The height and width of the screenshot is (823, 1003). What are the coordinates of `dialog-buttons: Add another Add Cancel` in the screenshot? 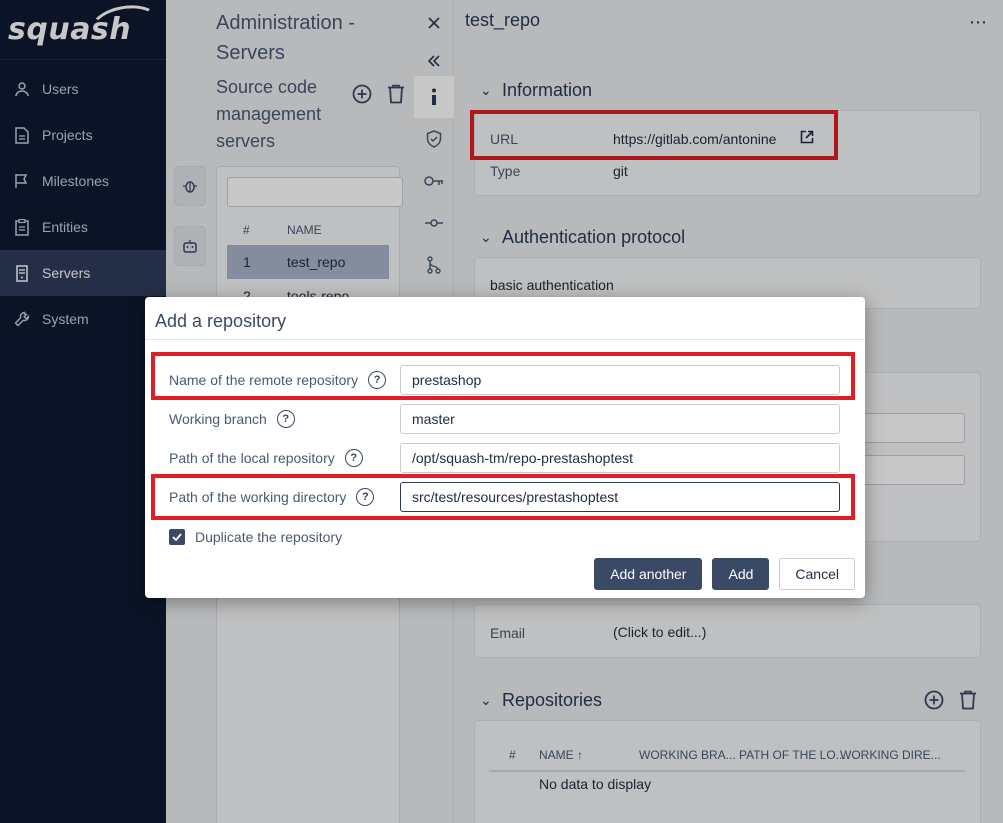 It's located at (724, 574).